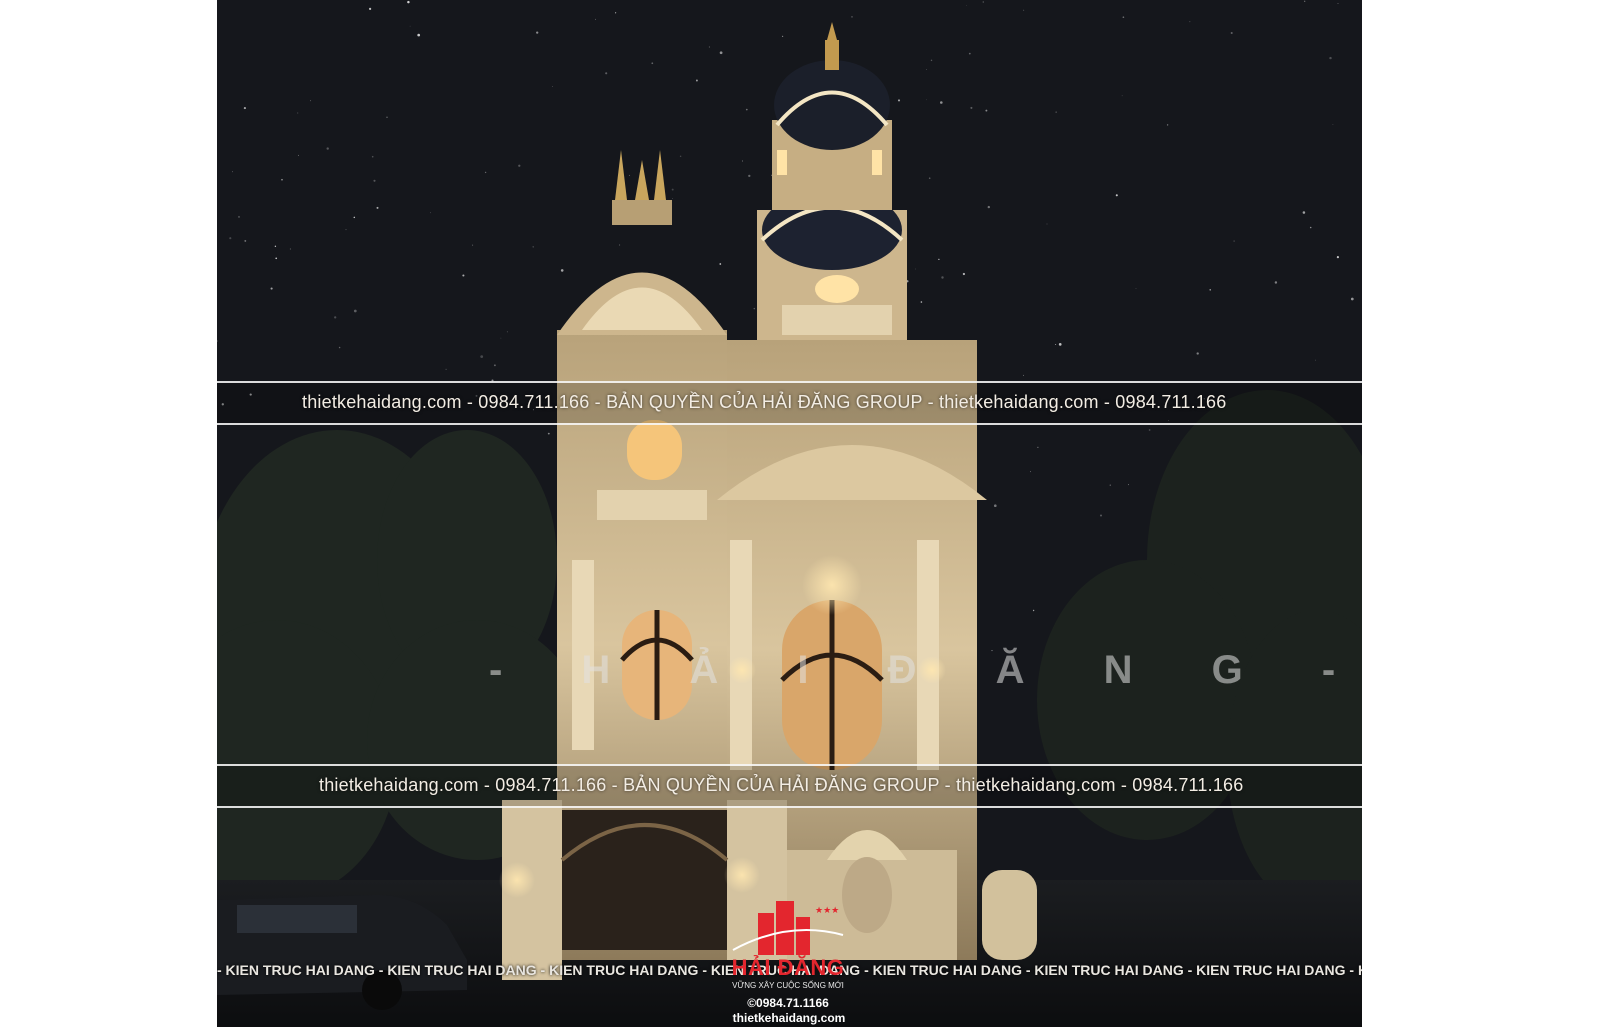  Describe the element at coordinates (788, 967) in the screenshot. I see `logo-name: HẢI ĐĂNG` at that location.